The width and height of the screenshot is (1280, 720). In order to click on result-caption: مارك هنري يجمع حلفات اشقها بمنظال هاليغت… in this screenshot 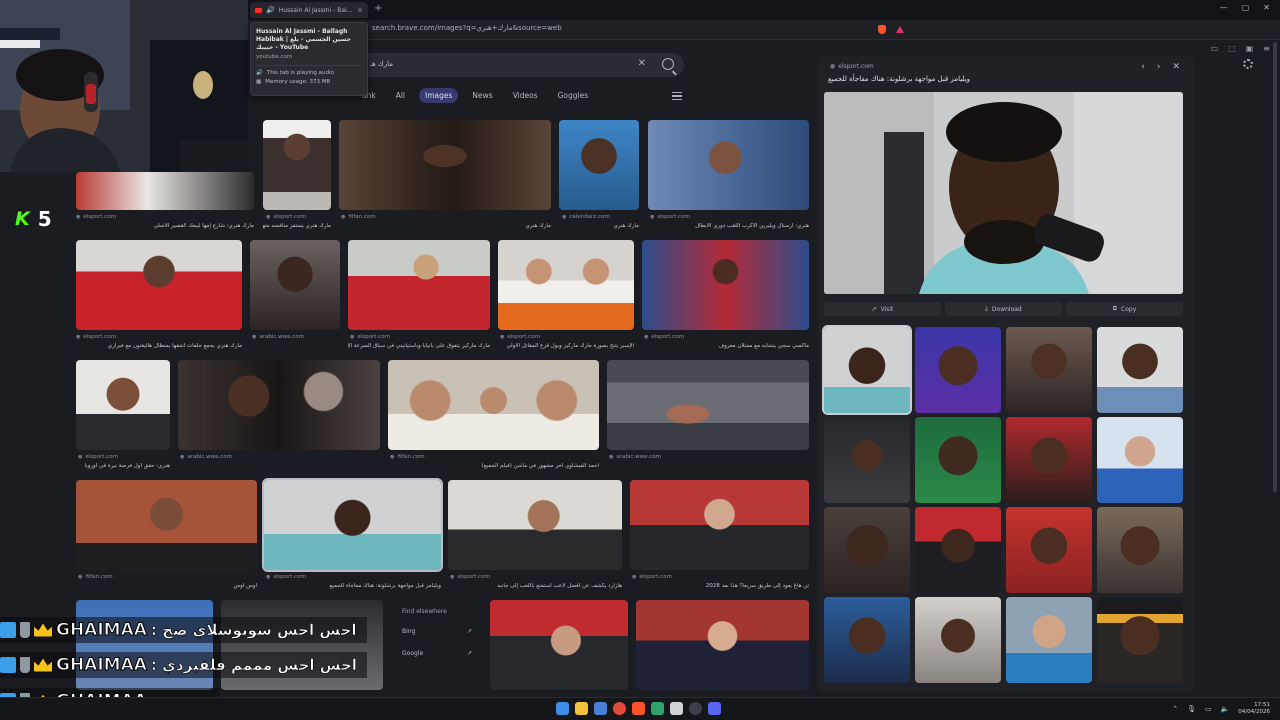, I will do `click(159, 346)`.